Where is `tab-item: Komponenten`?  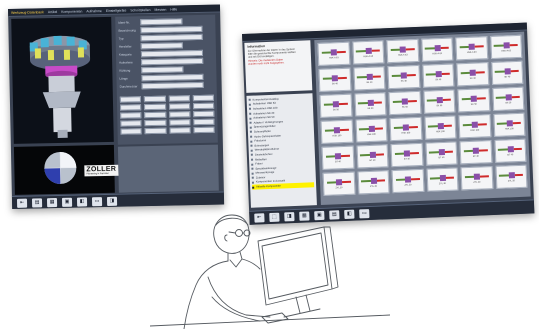
tab-item: Komponenten is located at coordinates (71, 11).